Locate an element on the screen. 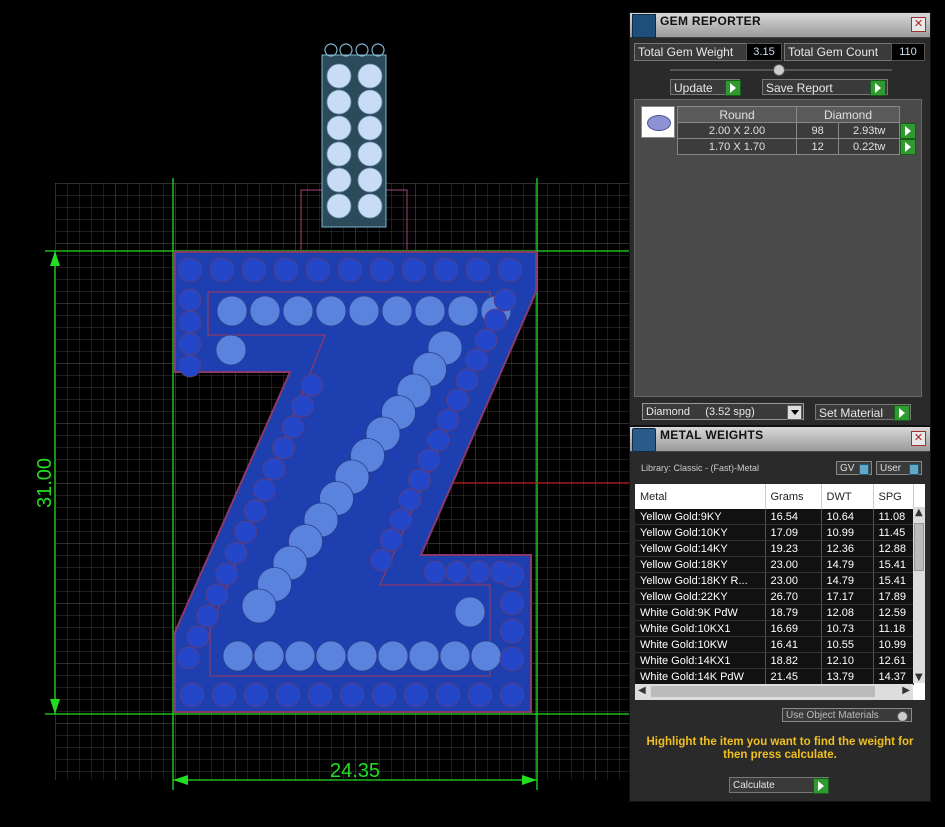 This screenshot has width=945, height=827. metal-cell-grams: 21.45 is located at coordinates (793, 676).